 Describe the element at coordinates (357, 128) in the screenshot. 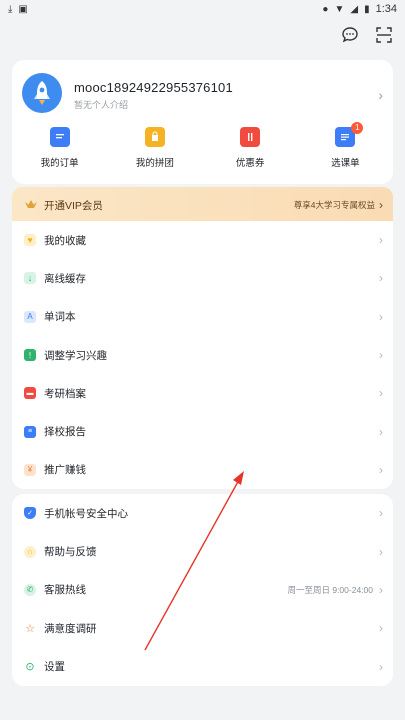

I see `course-list-badge: 1` at that location.